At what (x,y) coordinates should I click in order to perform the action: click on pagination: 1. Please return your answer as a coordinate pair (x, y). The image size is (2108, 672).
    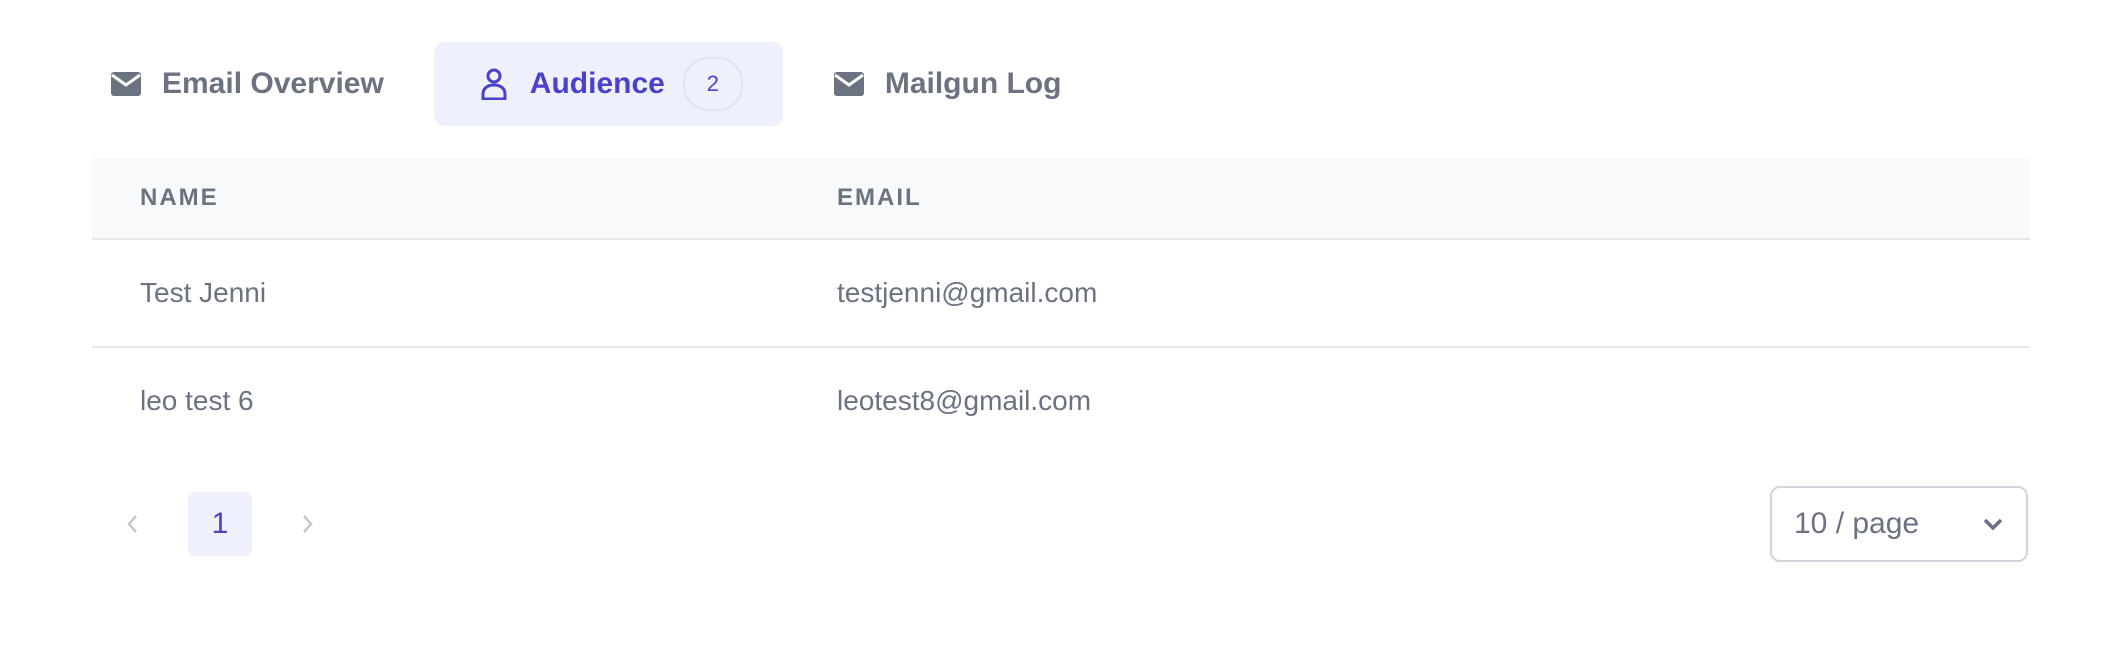
    Looking at the image, I should click on (220, 524).